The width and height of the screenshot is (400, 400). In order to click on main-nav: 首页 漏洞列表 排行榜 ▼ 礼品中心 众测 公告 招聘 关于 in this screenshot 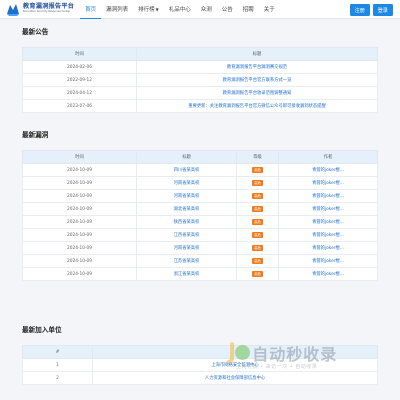, I will do `click(180, 9)`.